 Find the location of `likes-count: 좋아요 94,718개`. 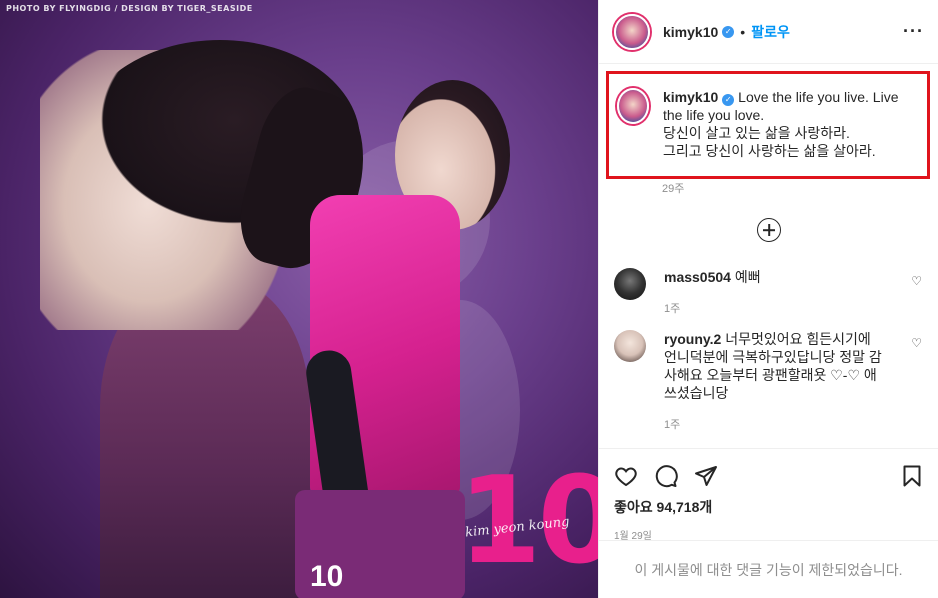

likes-count: 좋아요 94,718개 is located at coordinates (769, 507).